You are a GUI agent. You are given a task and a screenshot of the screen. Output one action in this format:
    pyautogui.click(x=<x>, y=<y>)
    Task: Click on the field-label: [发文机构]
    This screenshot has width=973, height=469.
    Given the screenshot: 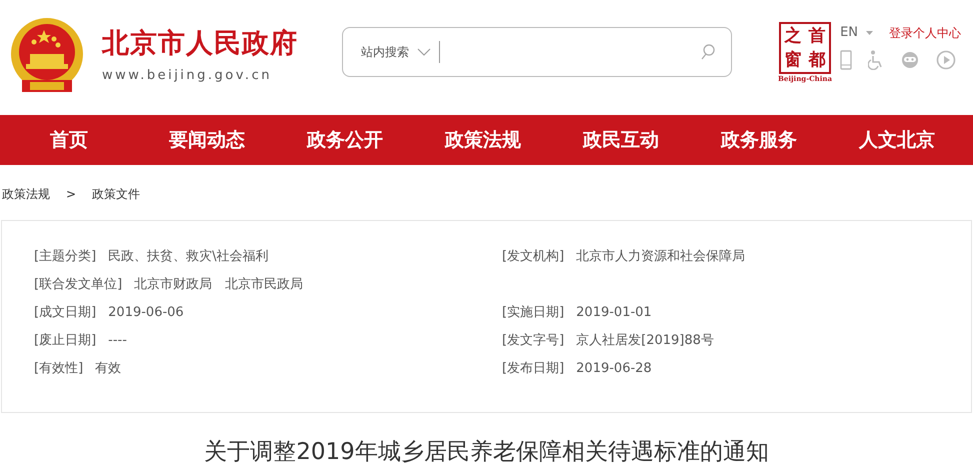 What is the action you would take?
    pyautogui.click(x=533, y=257)
    